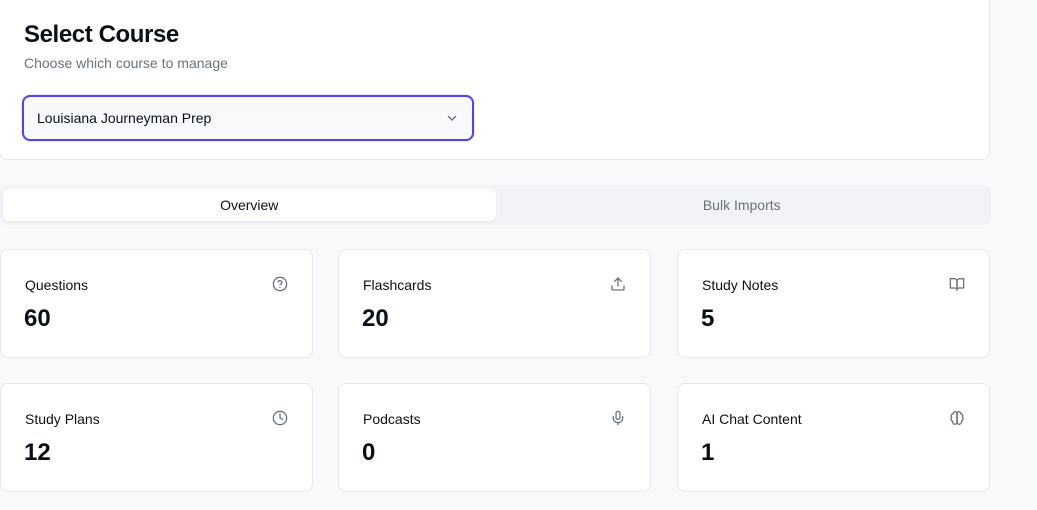 The width and height of the screenshot is (1037, 510). What do you see at coordinates (708, 452) in the screenshot?
I see `stat-value: 1` at bounding box center [708, 452].